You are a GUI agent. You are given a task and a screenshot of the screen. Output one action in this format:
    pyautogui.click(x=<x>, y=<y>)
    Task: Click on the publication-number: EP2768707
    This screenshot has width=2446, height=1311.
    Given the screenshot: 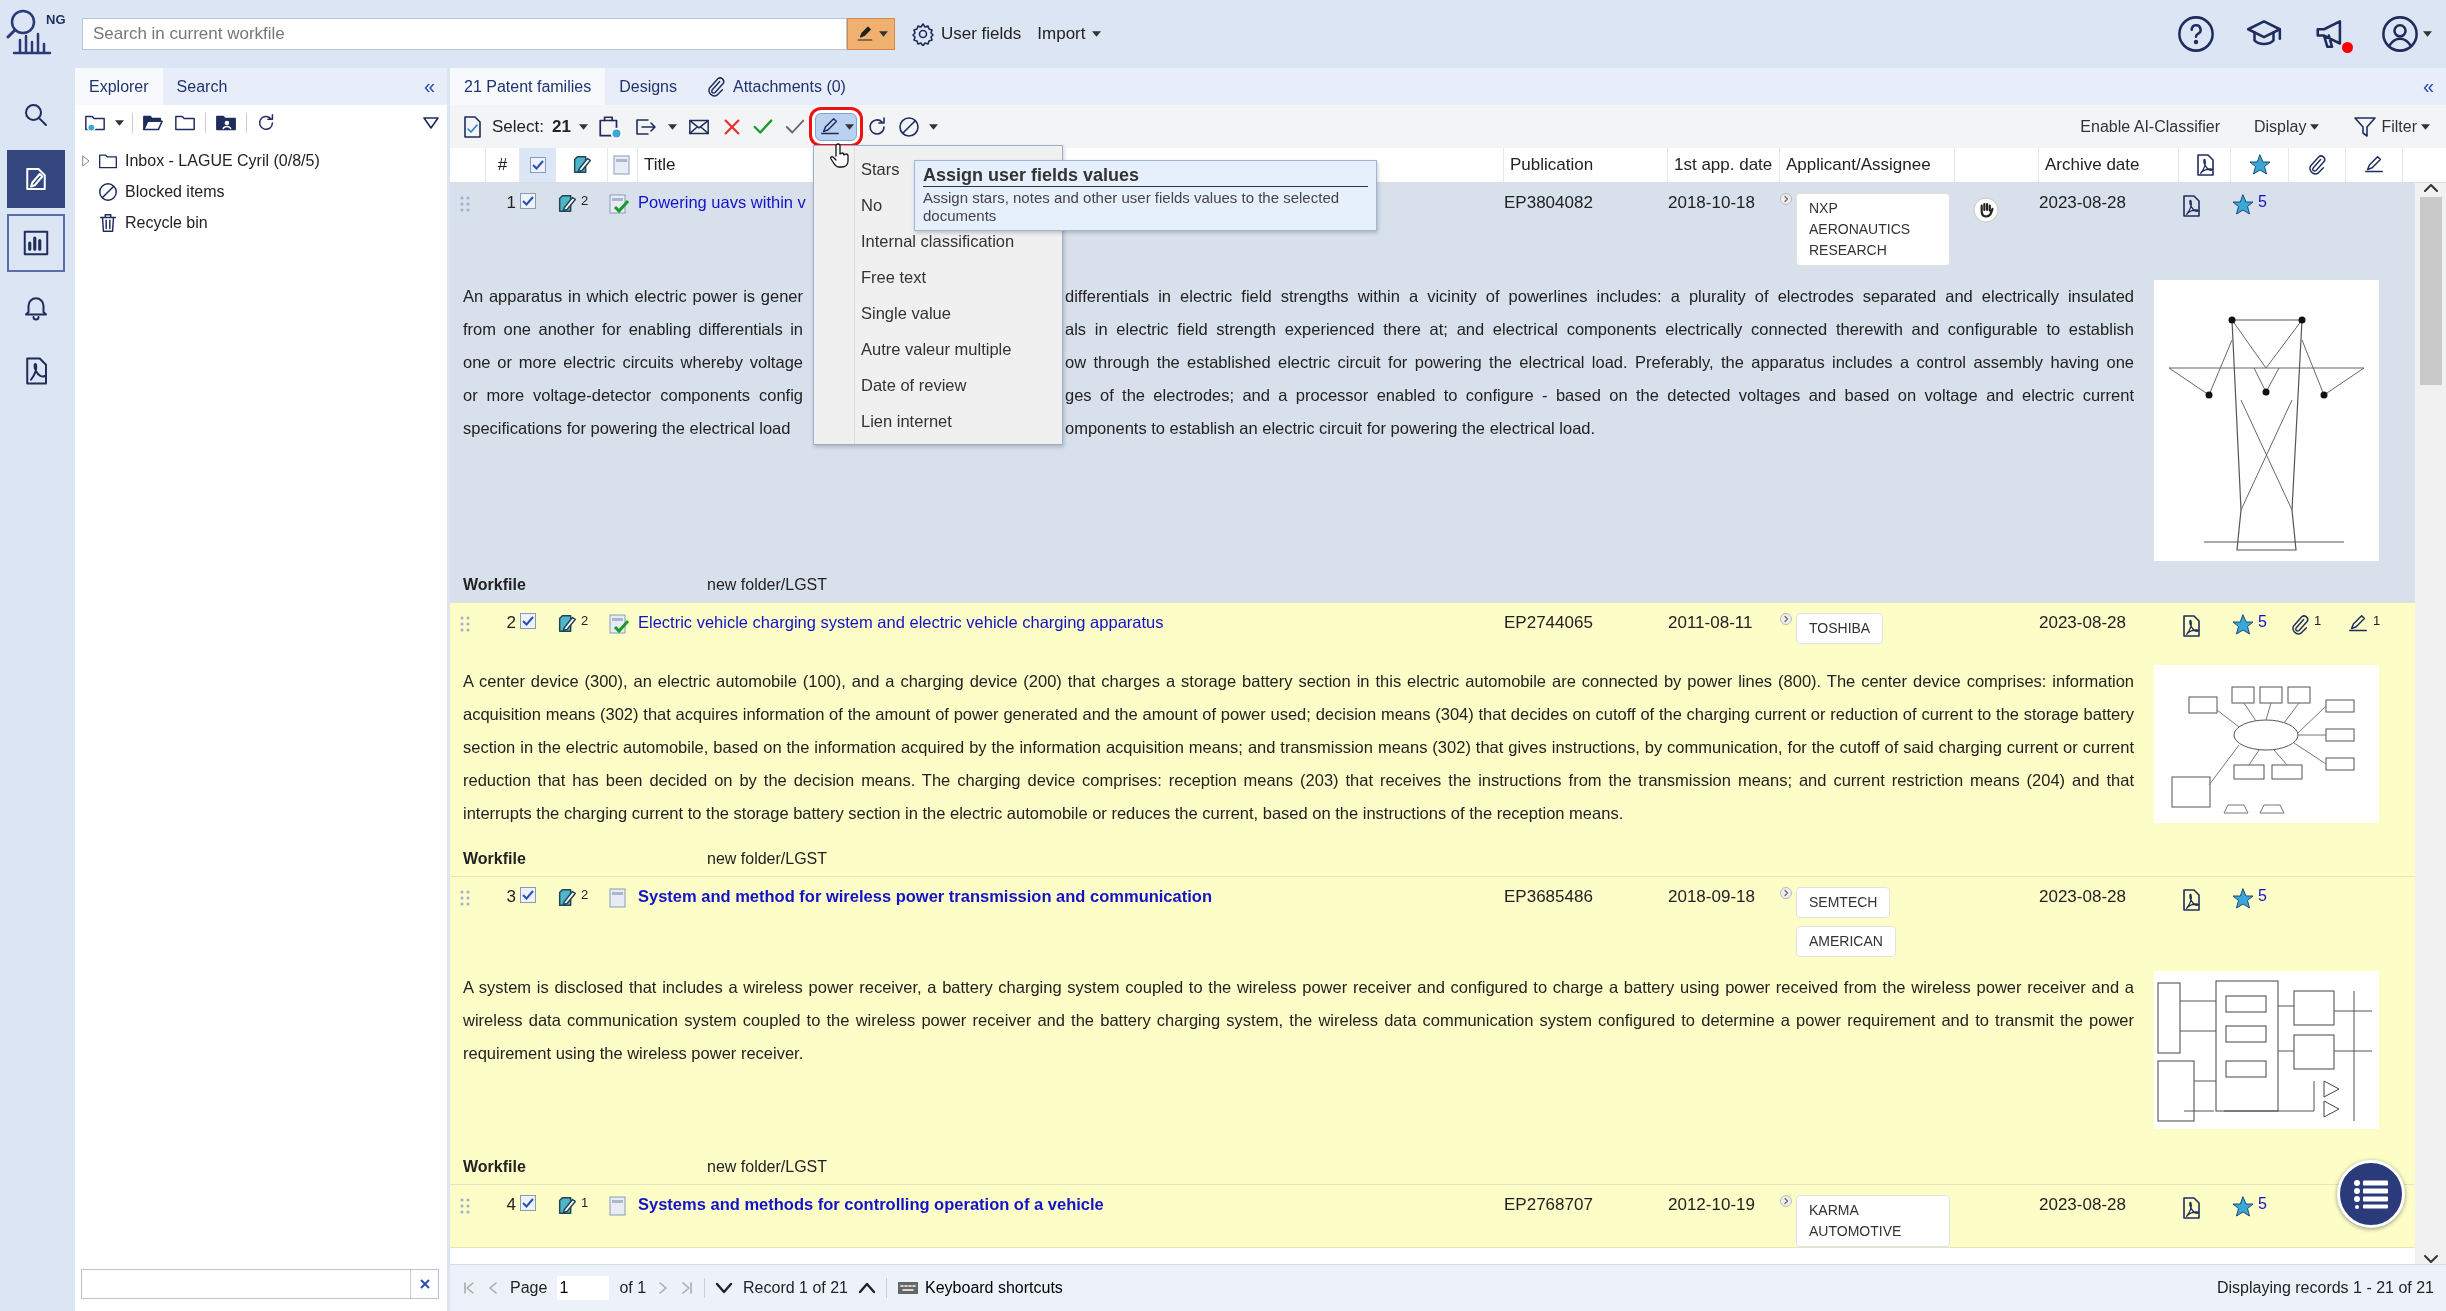 What is the action you would take?
    pyautogui.click(x=1548, y=1205)
    